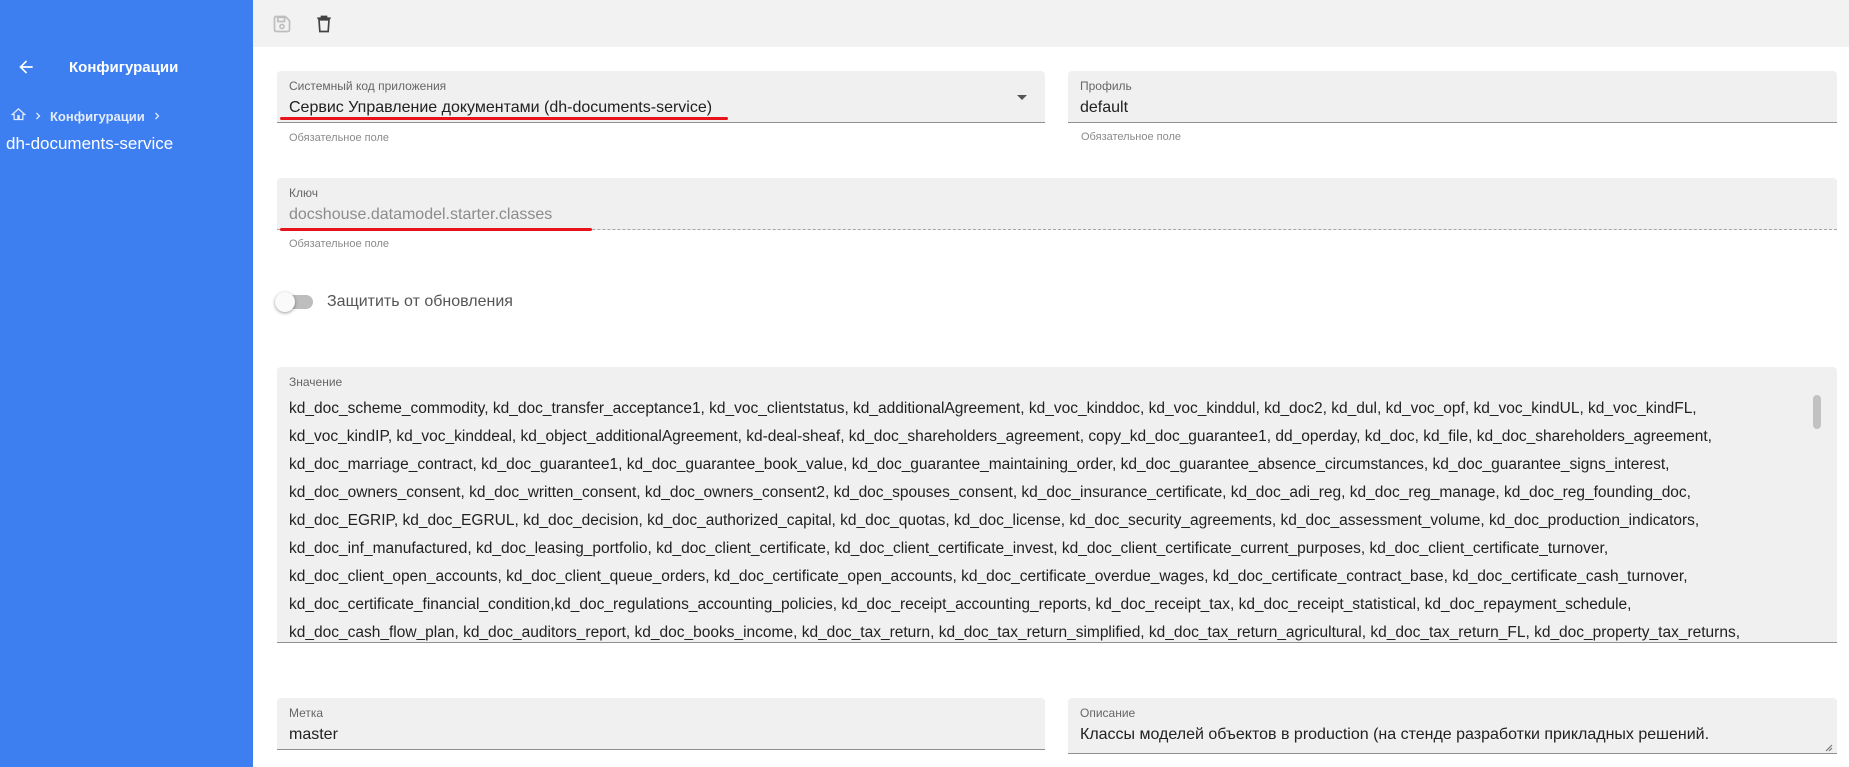 Image resolution: width=1849 pixels, height=767 pixels. I want to click on profile-value: default, so click(1104, 107).